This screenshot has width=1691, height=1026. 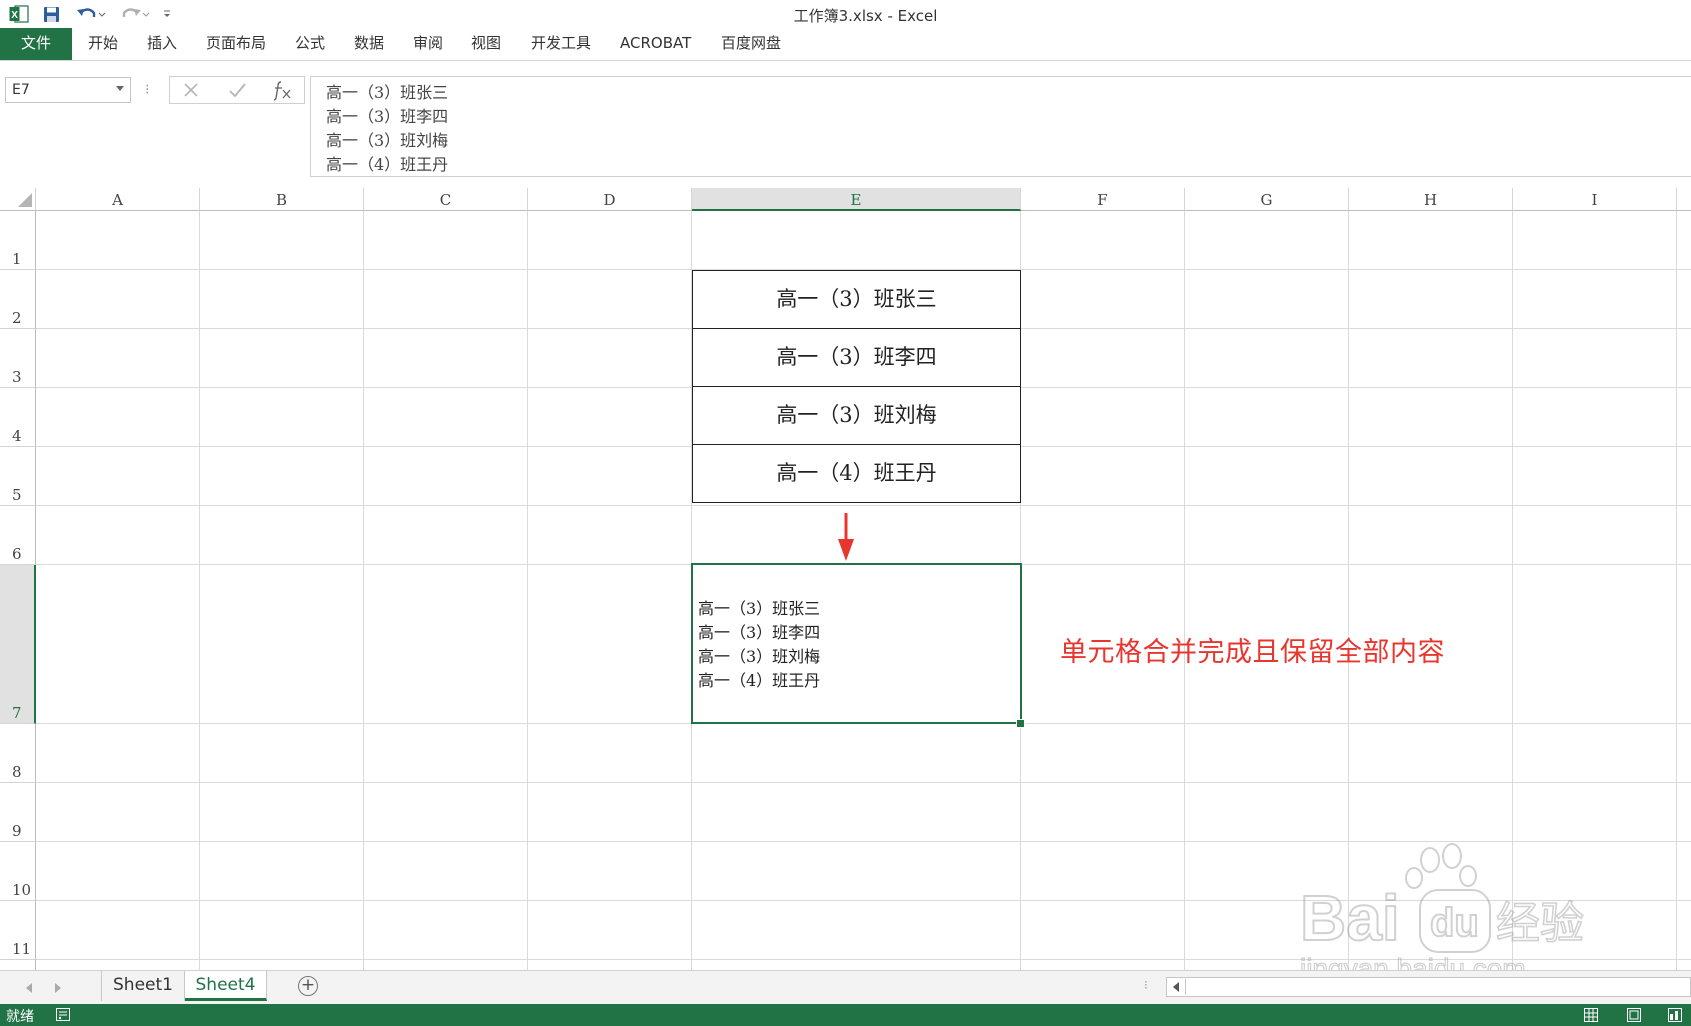 What do you see at coordinates (387, 140) in the screenshot?
I see `formula-line: 高一（3）班刘梅` at bounding box center [387, 140].